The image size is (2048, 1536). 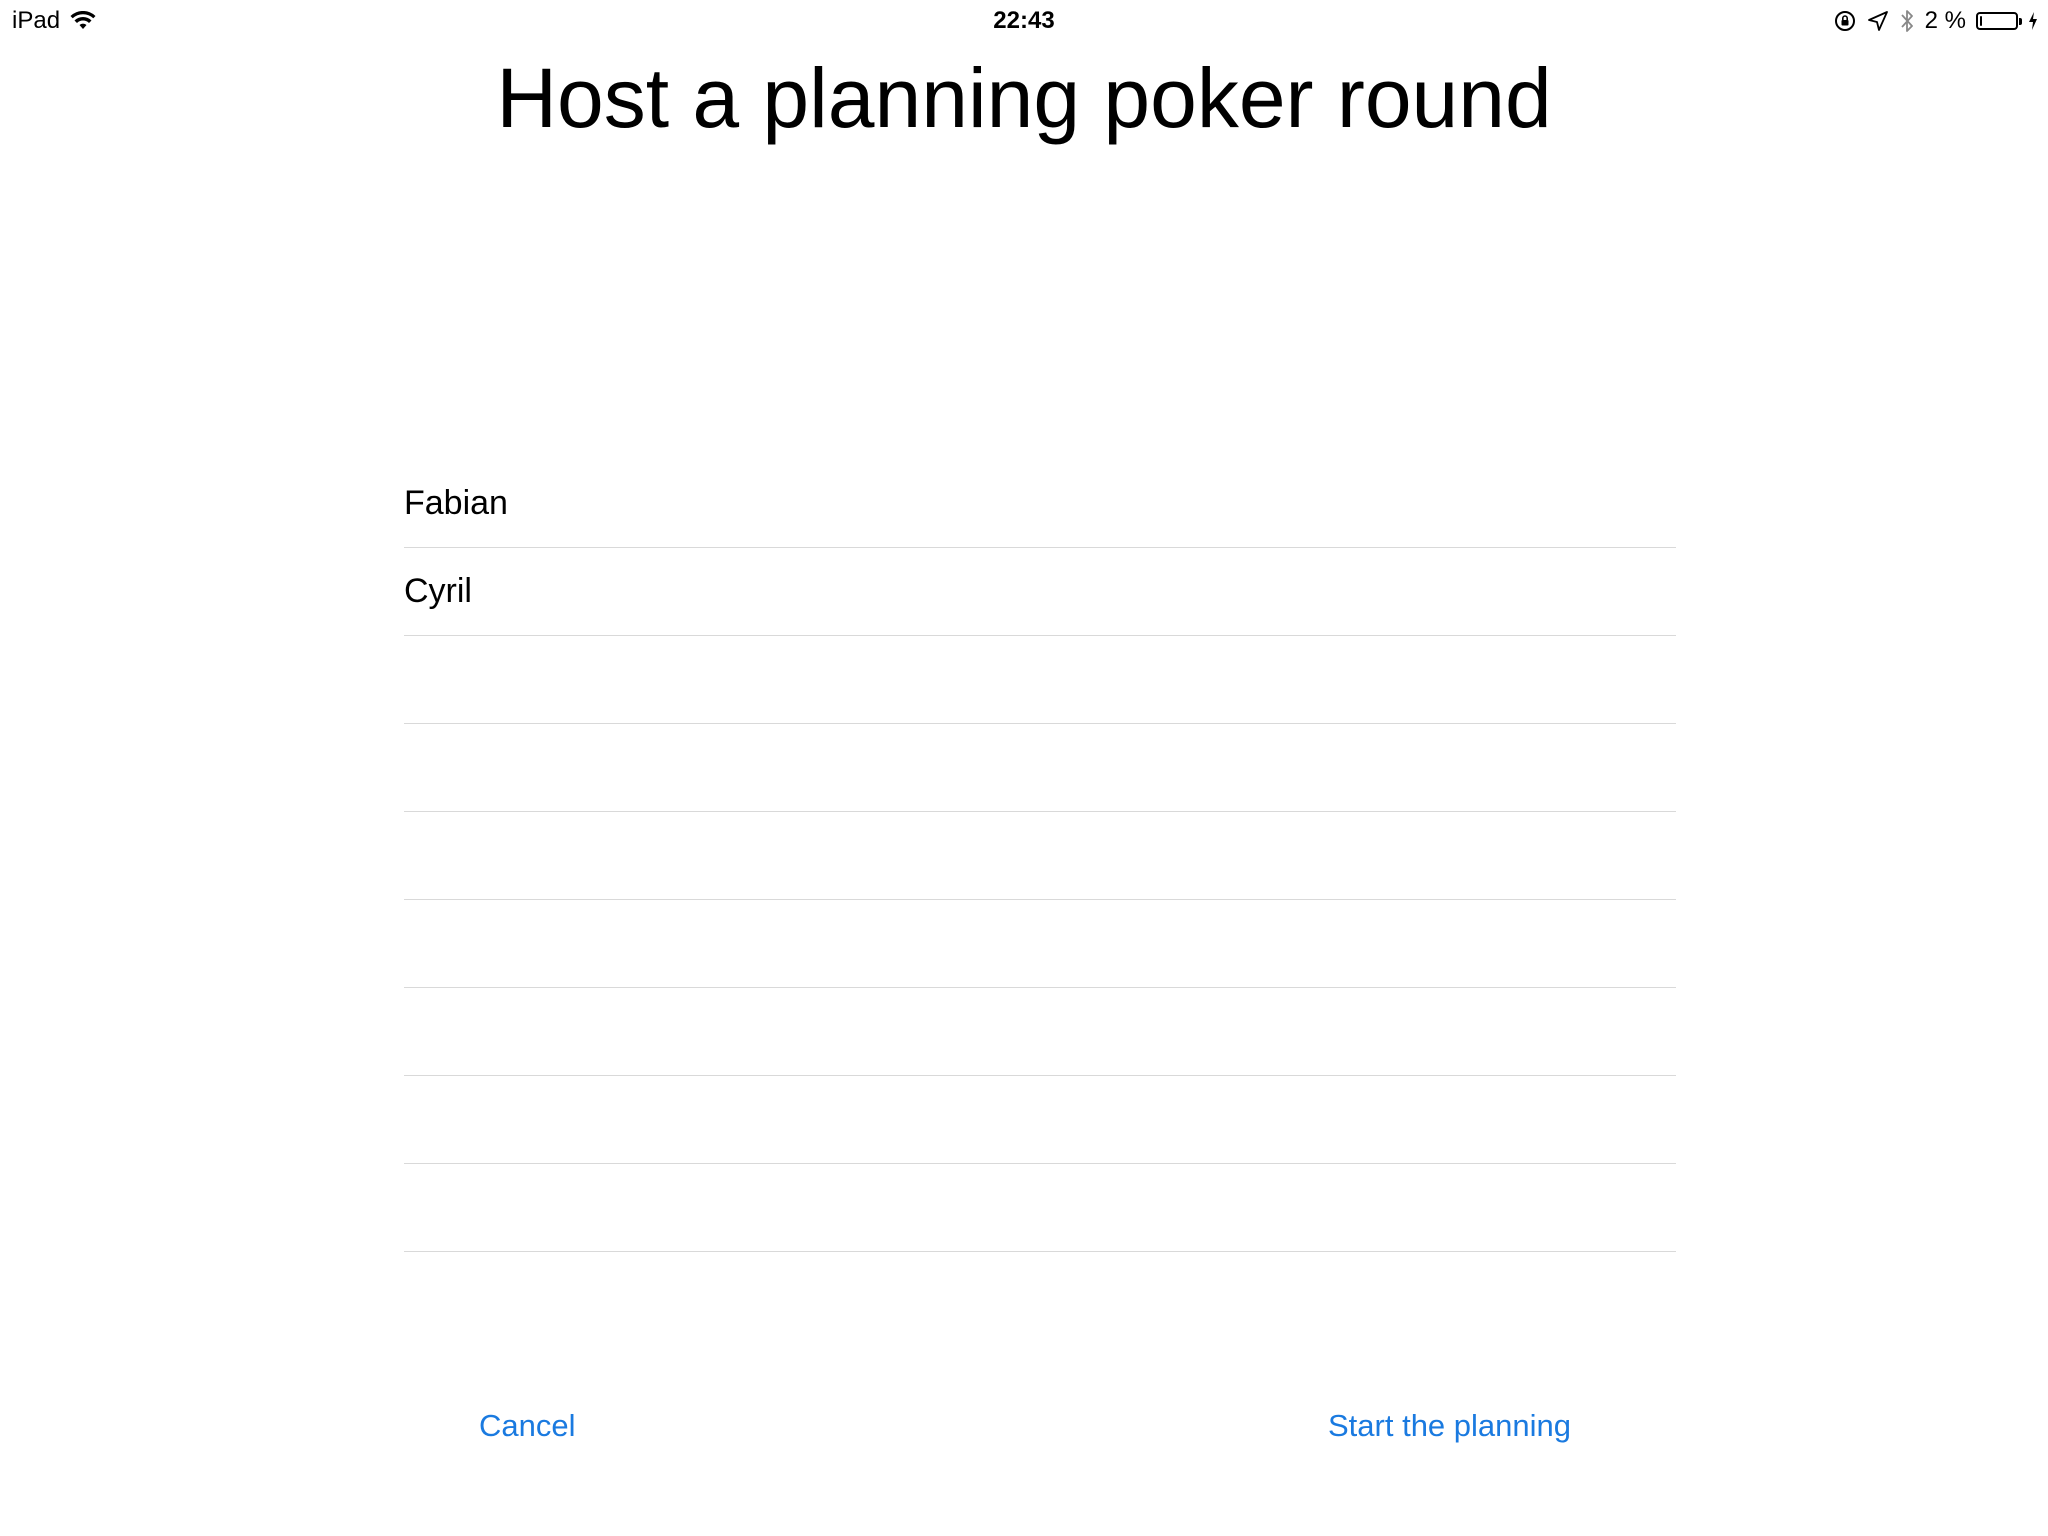 I want to click on participant-row: Cyril, so click(x=1040, y=592).